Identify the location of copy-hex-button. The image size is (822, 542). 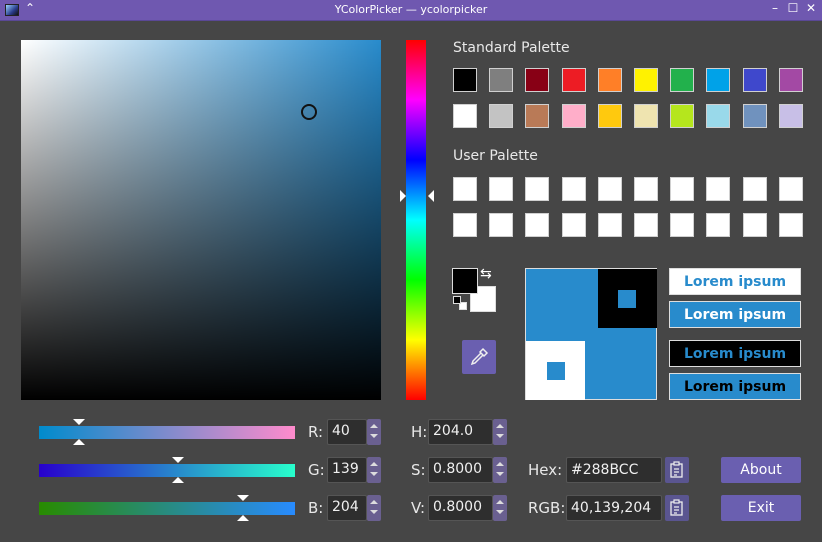
(677, 470).